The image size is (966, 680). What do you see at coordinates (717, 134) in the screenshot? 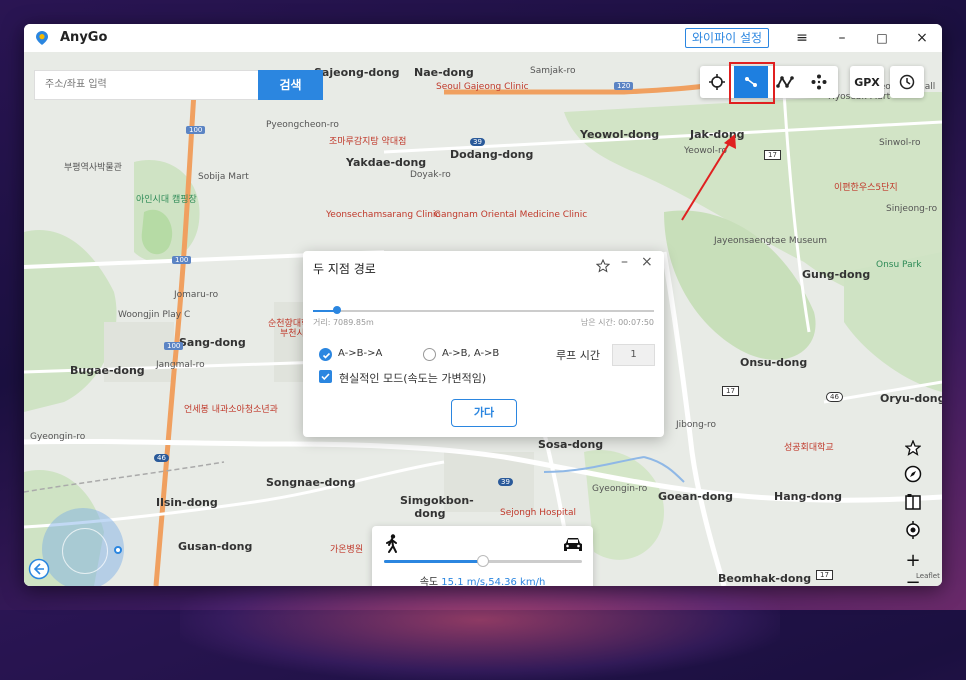
I see `map-label: Jak-dong` at bounding box center [717, 134].